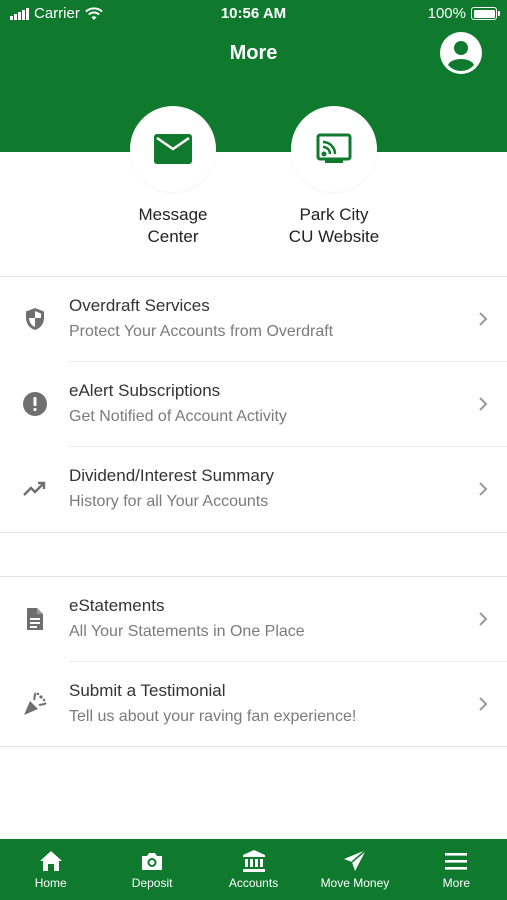 Image resolution: width=507 pixels, height=900 pixels. What do you see at coordinates (456, 861) in the screenshot?
I see `menu-icon` at bounding box center [456, 861].